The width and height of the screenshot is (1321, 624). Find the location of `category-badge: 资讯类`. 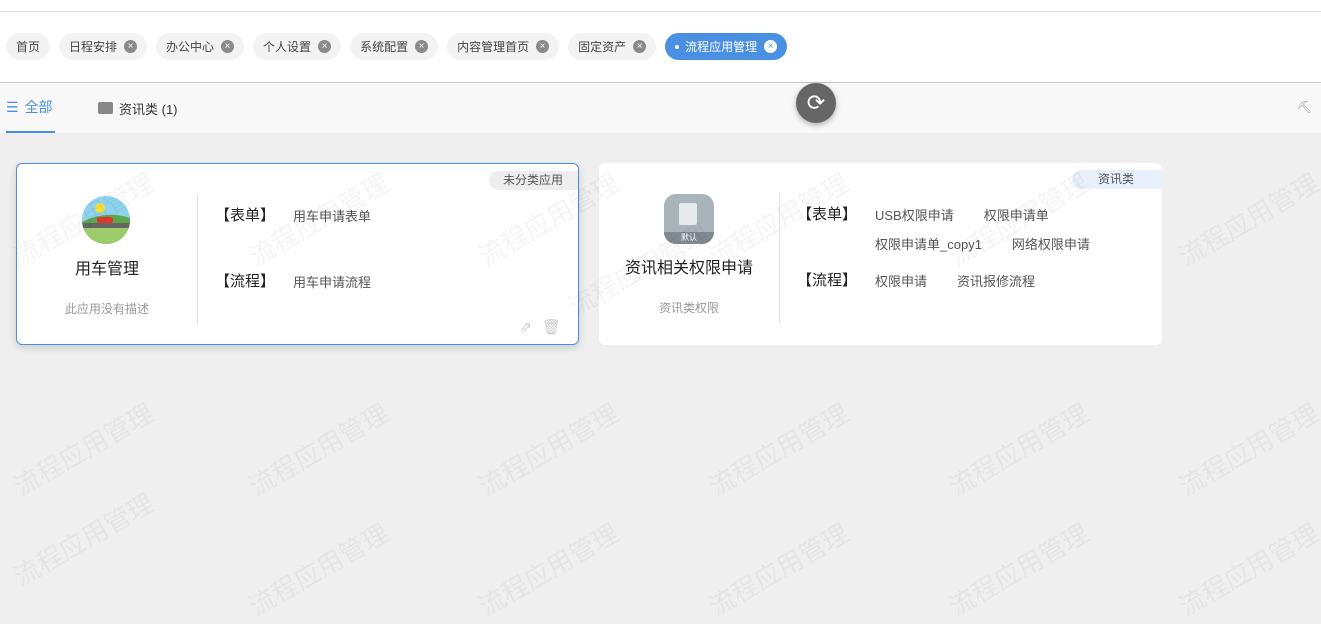

category-badge: 资讯类 is located at coordinates (1116, 179).